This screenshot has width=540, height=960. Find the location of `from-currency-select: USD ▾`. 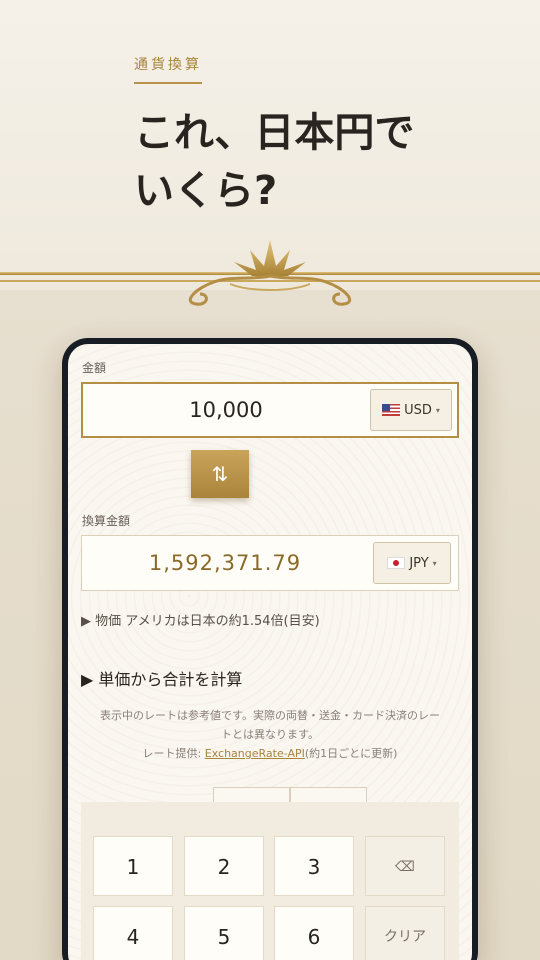

from-currency-select: USD ▾ is located at coordinates (411, 410).